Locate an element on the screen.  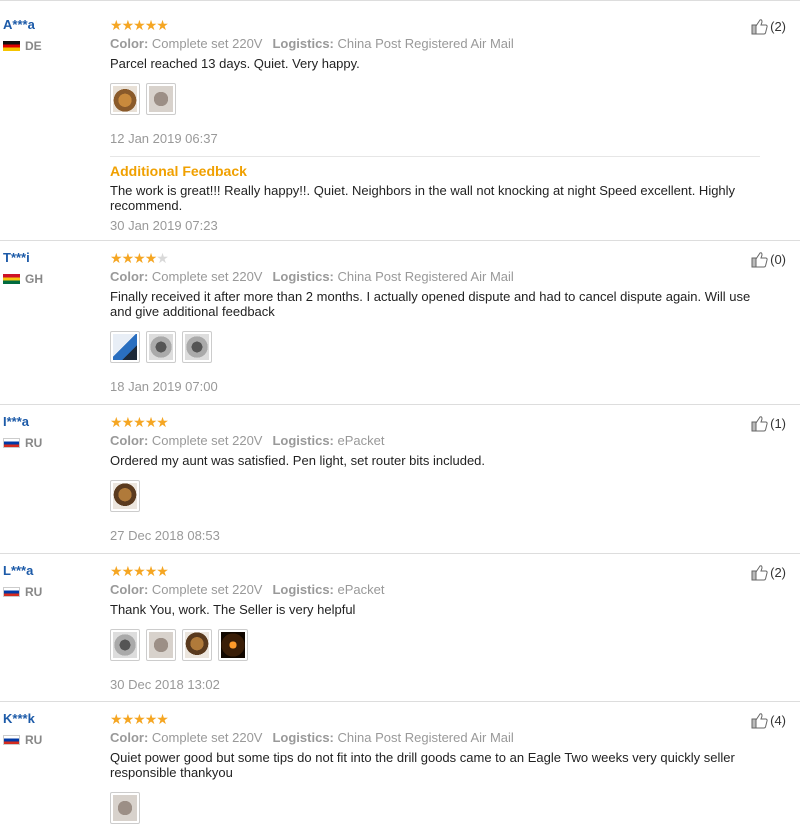
helpful-button: (4) is located at coordinates (768, 720).